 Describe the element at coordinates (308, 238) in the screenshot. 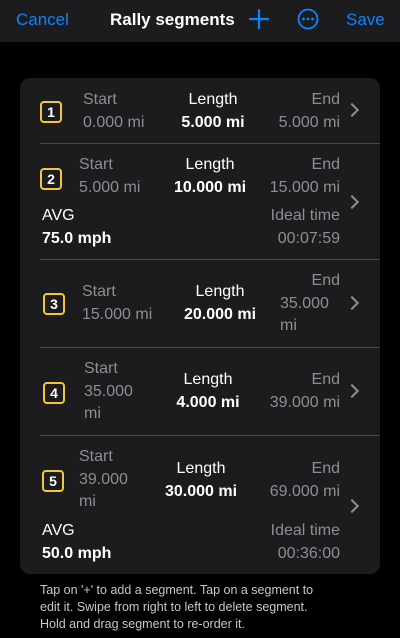

I see `ideal-time-value: 00:07:59` at that location.